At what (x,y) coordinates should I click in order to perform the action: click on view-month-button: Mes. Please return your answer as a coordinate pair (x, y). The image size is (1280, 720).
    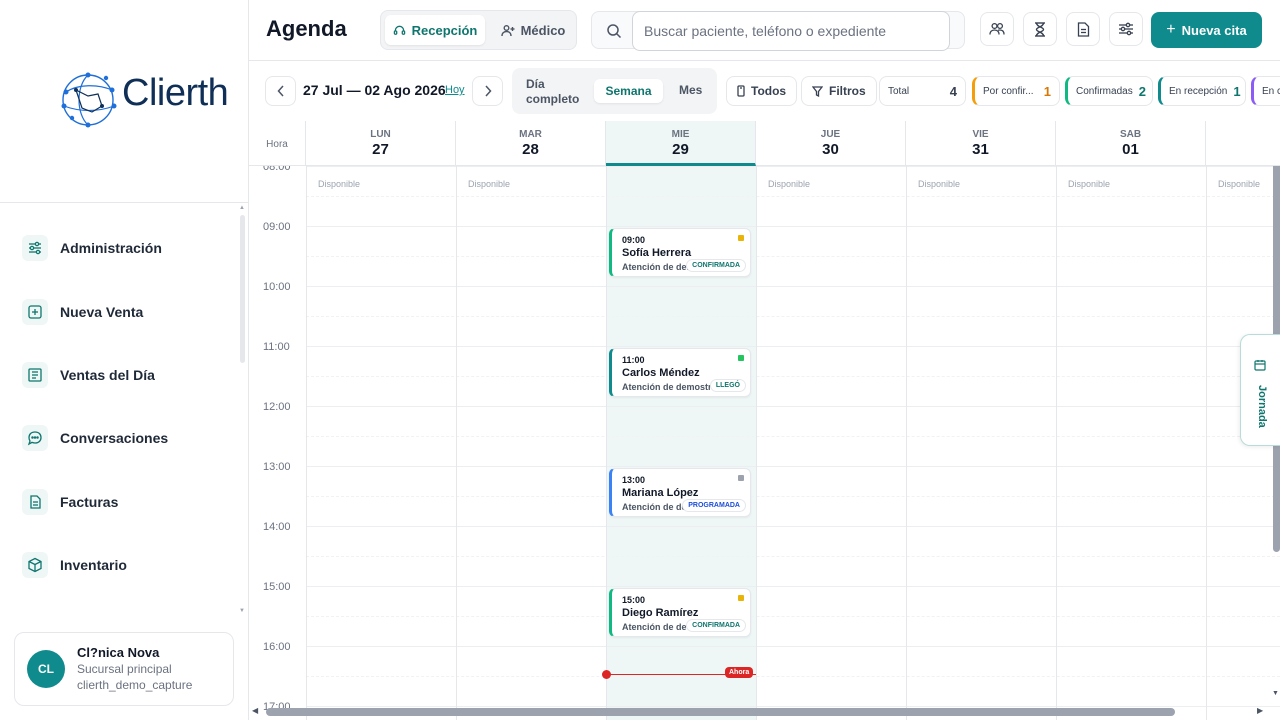
    Looking at the image, I should click on (690, 90).